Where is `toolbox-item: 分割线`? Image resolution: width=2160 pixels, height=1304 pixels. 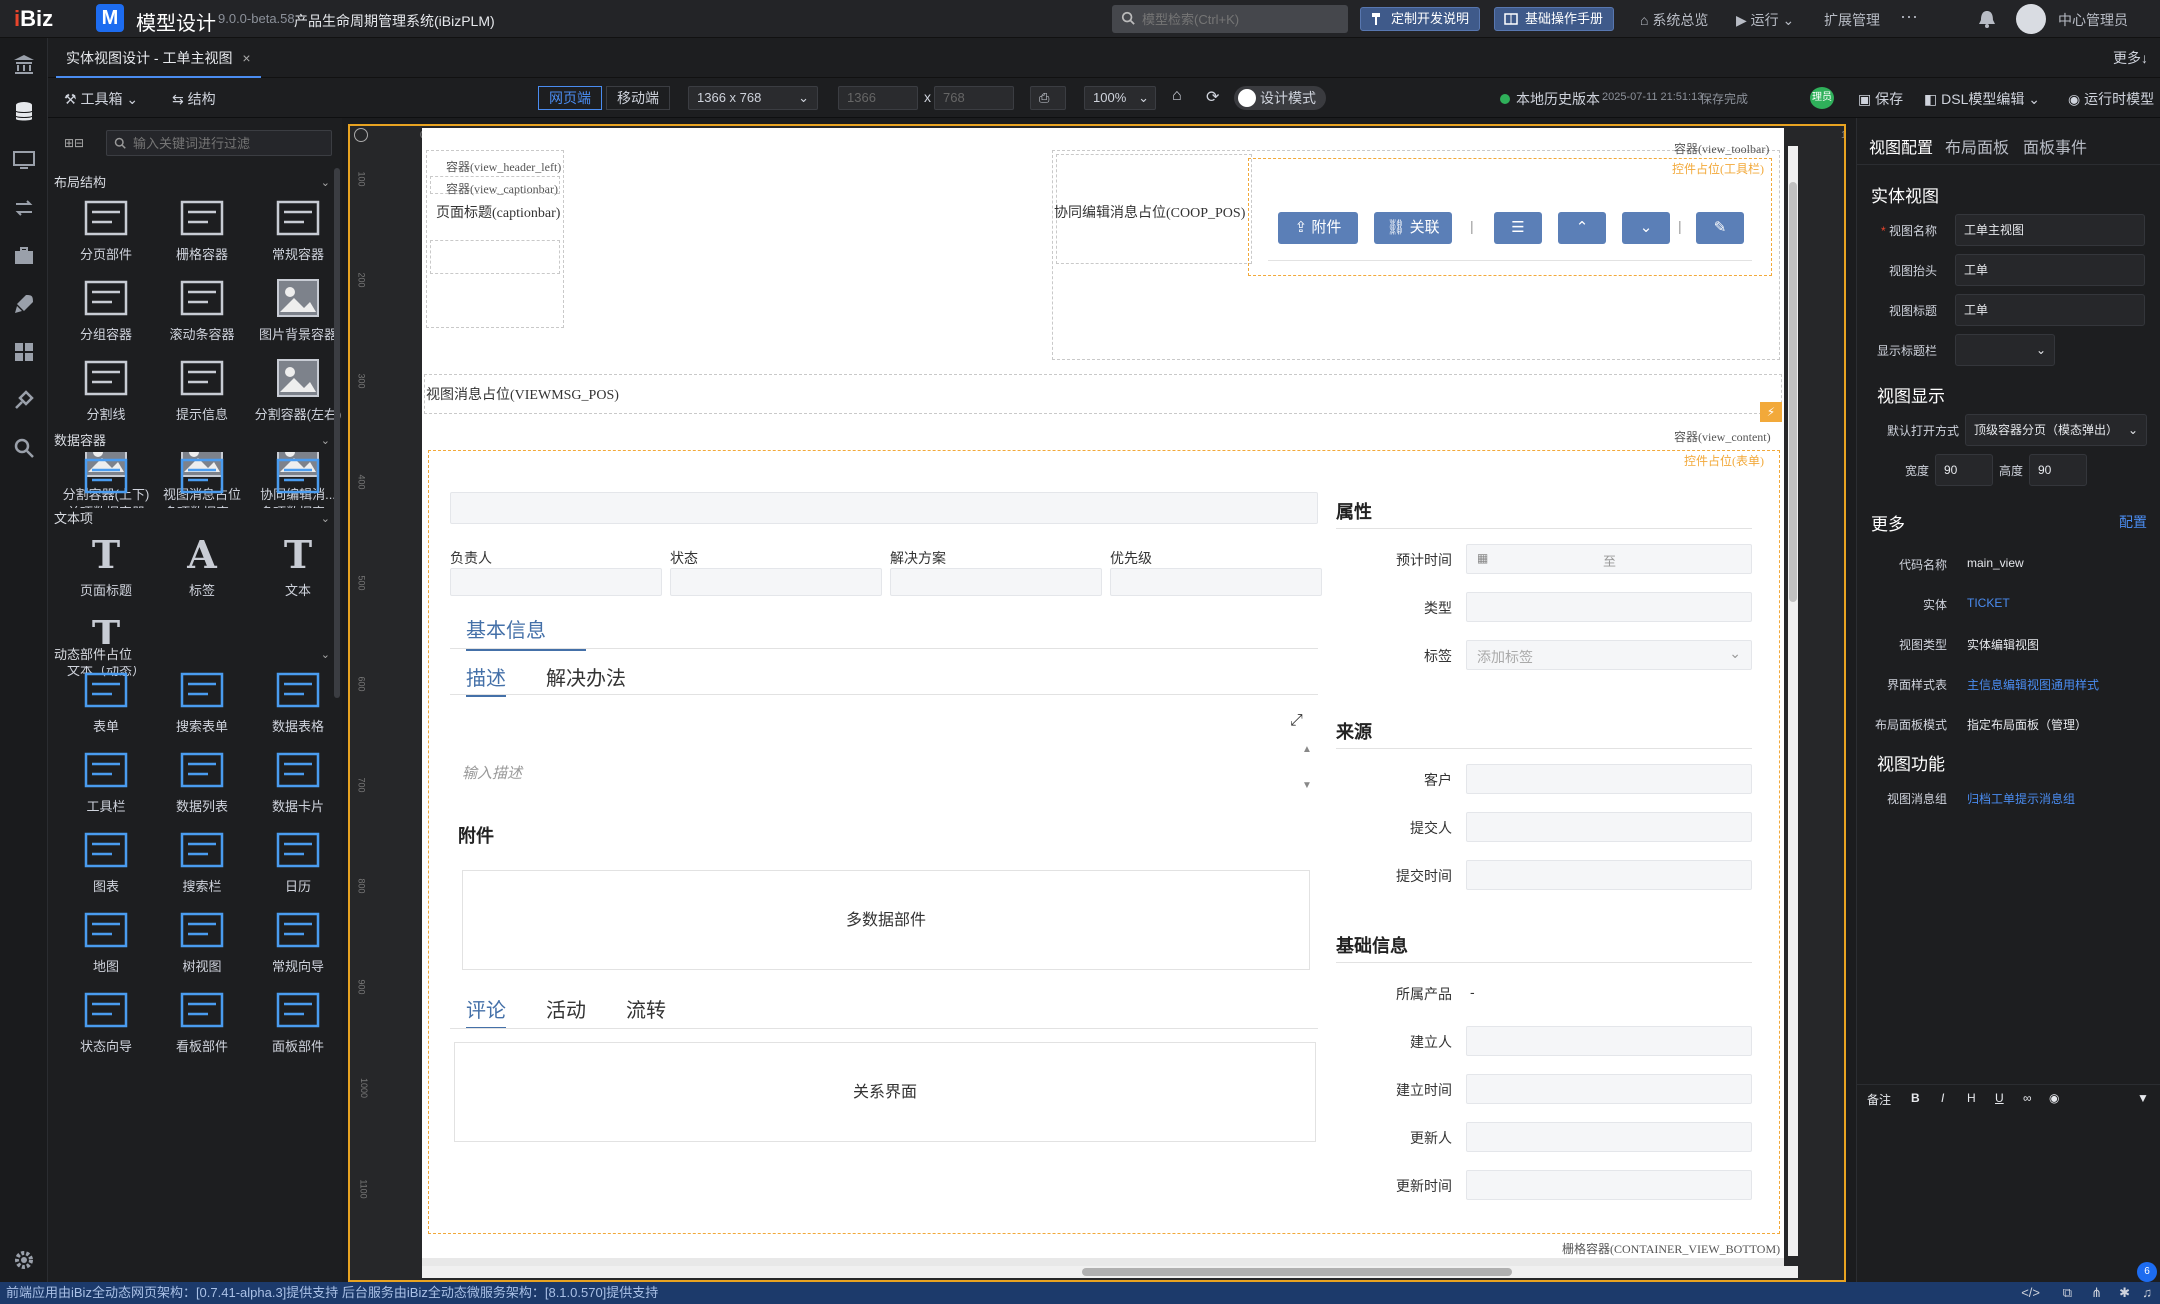 toolbox-item: 分割线 is located at coordinates (106, 398).